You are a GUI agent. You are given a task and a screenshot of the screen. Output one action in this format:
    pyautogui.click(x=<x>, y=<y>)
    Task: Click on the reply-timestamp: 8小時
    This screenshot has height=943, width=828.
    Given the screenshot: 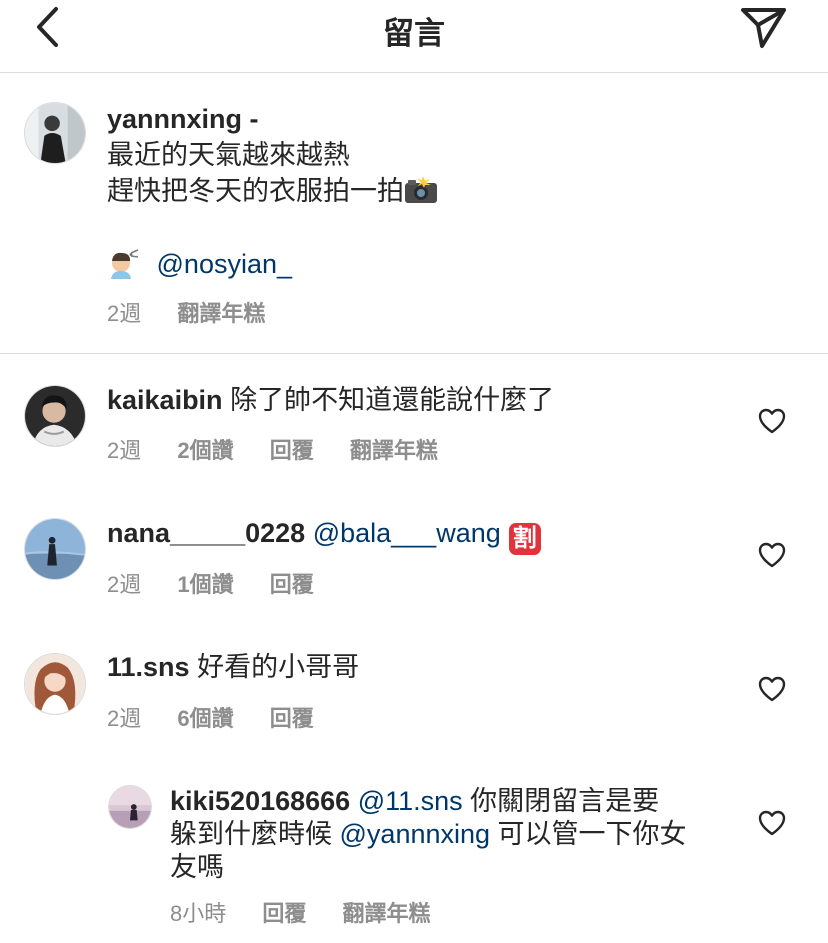 What is the action you would take?
    pyautogui.click(x=198, y=913)
    